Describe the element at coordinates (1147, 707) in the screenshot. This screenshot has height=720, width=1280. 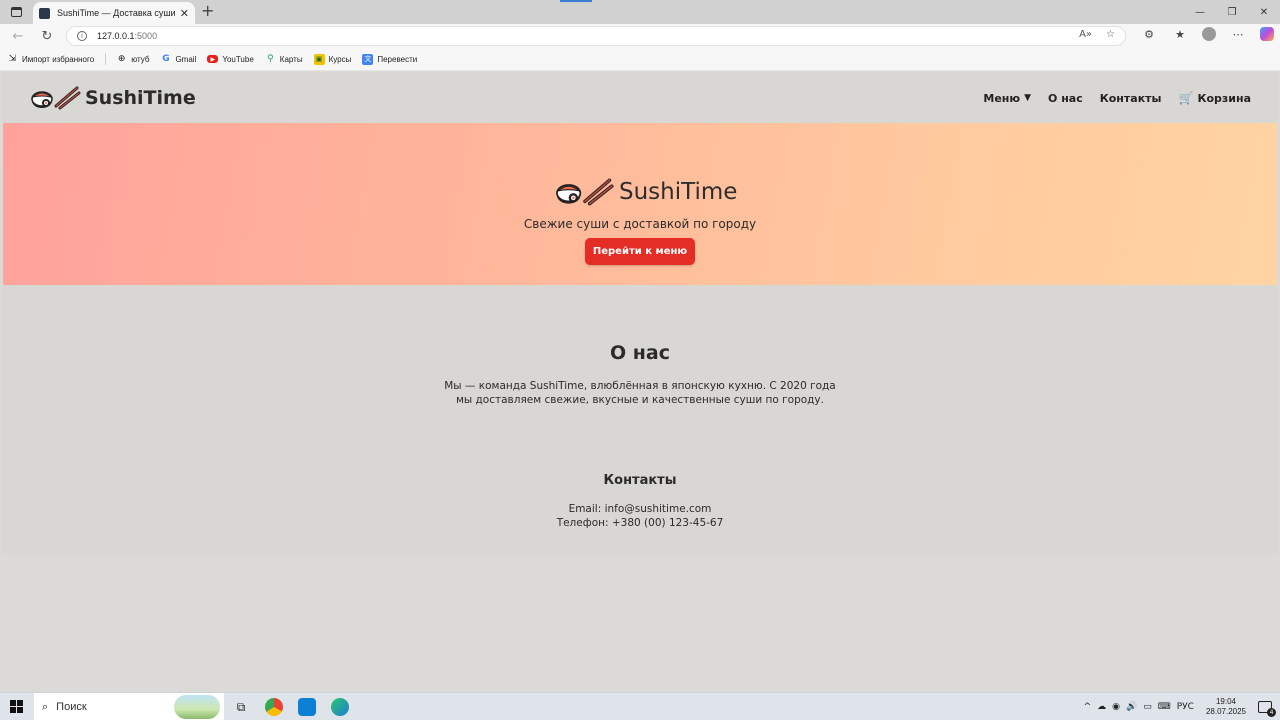
I see `display-icon: ▭` at that location.